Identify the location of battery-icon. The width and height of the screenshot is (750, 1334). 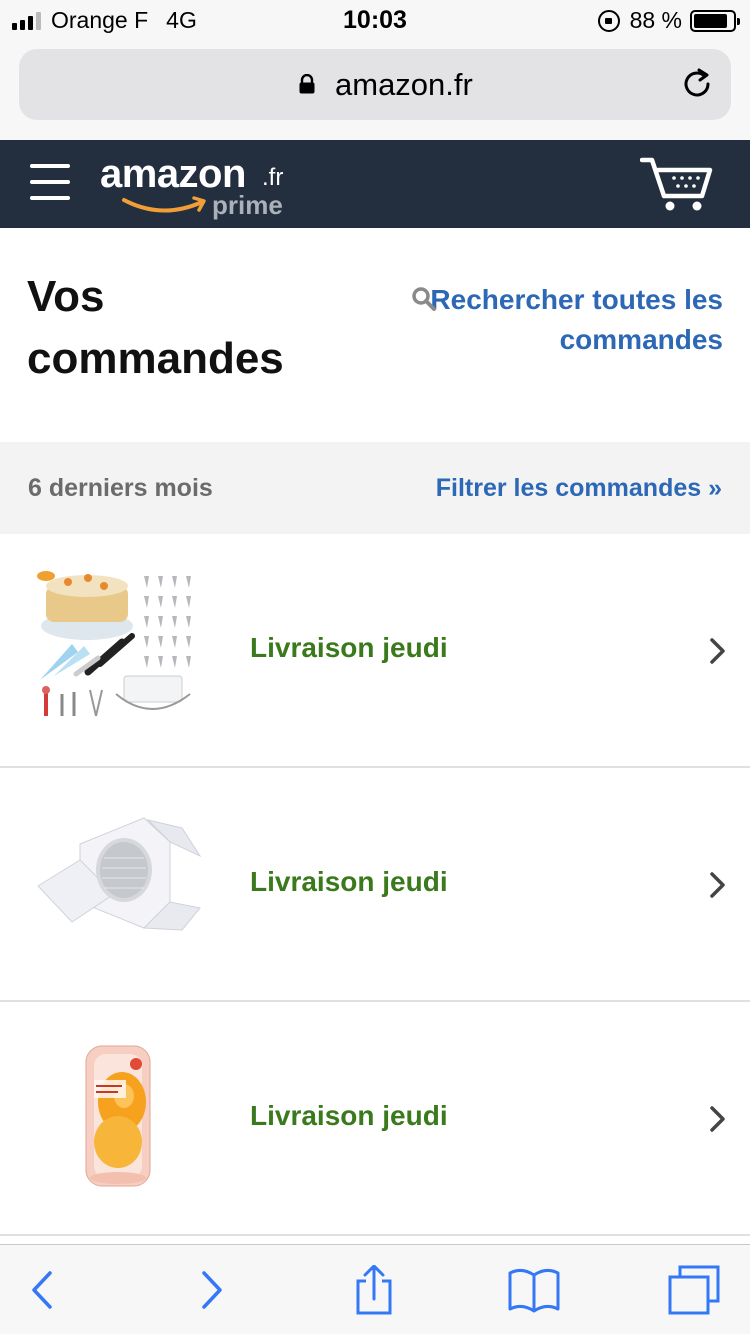
(715, 20).